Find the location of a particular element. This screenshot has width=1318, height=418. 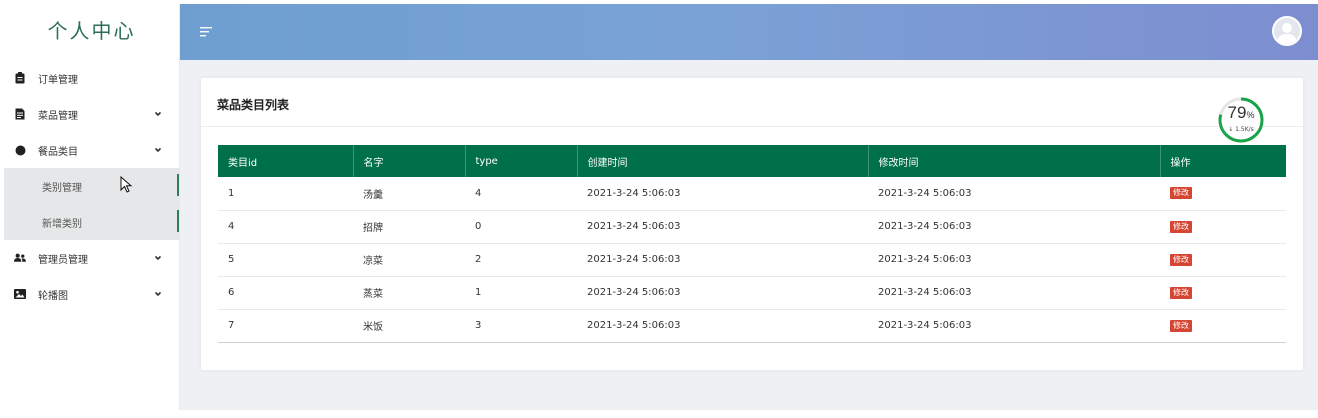

cell-type: 2 is located at coordinates (521, 260).